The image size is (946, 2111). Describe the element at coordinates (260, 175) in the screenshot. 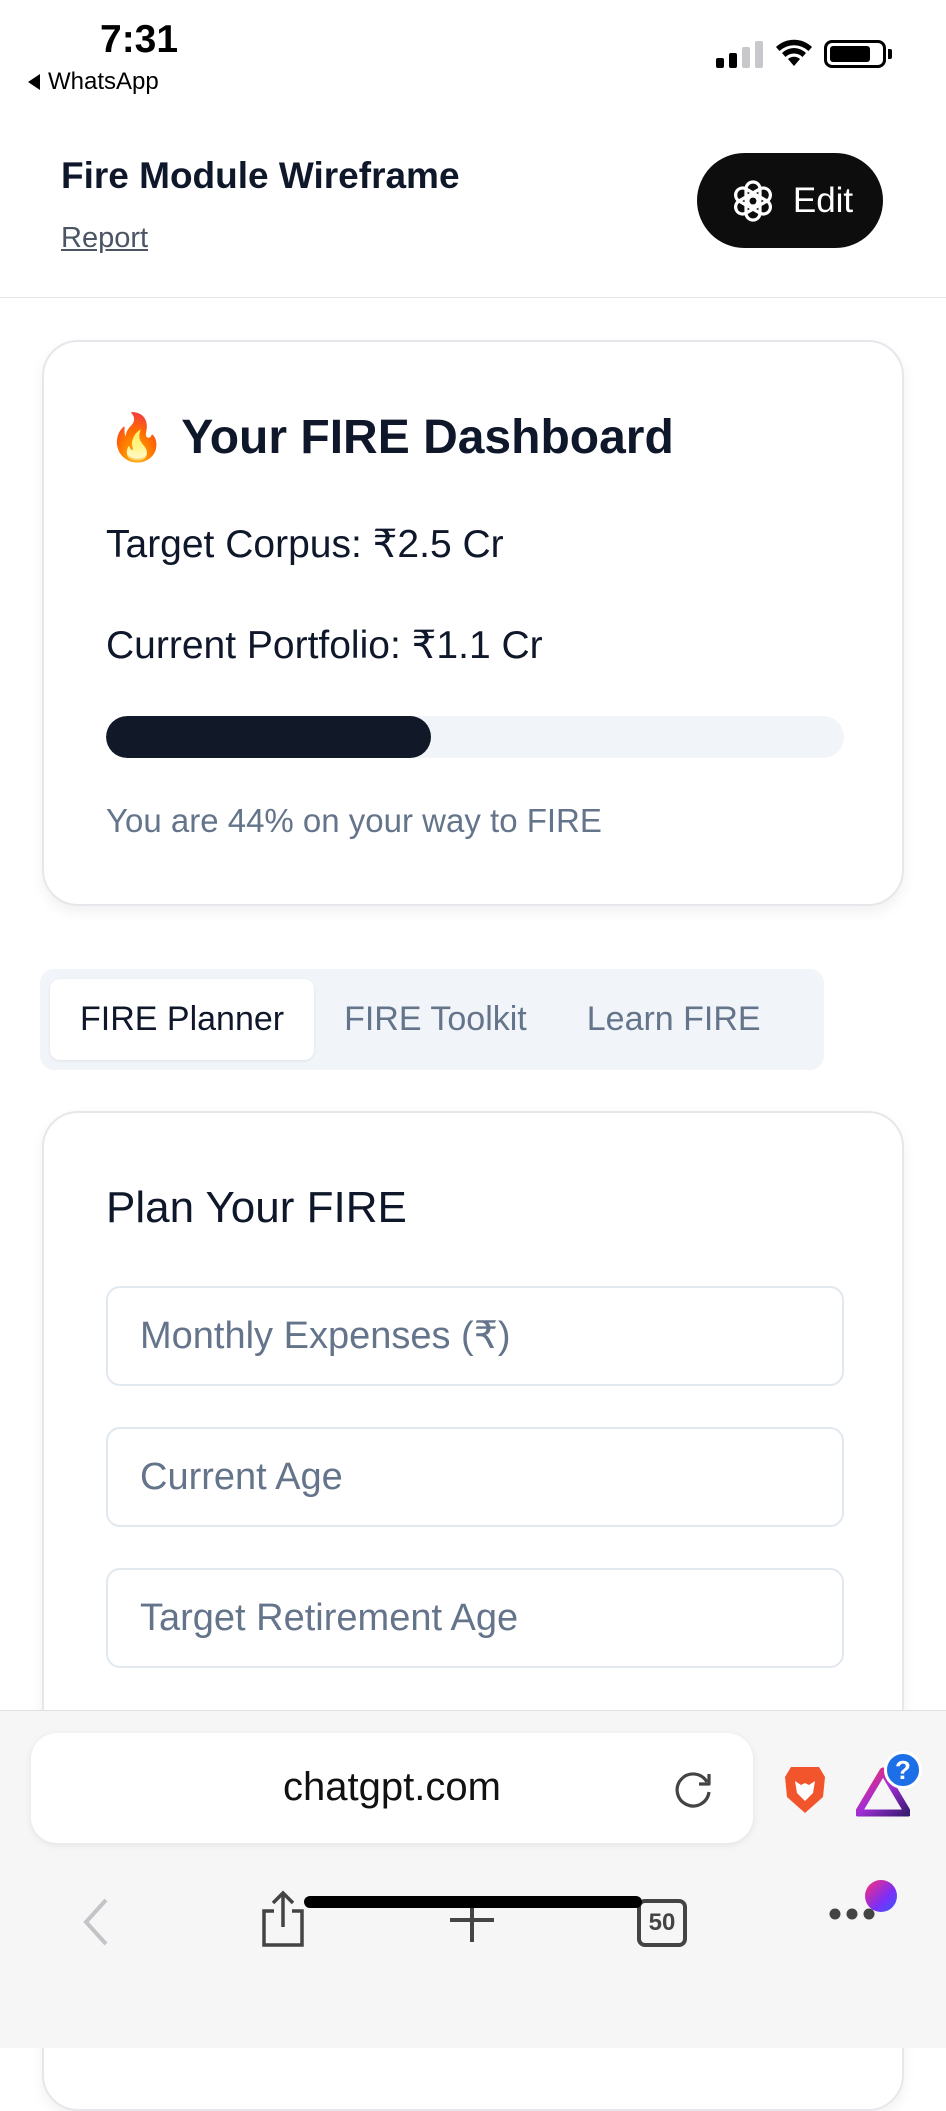

I see `page-title: Fire Module Wireframe` at that location.